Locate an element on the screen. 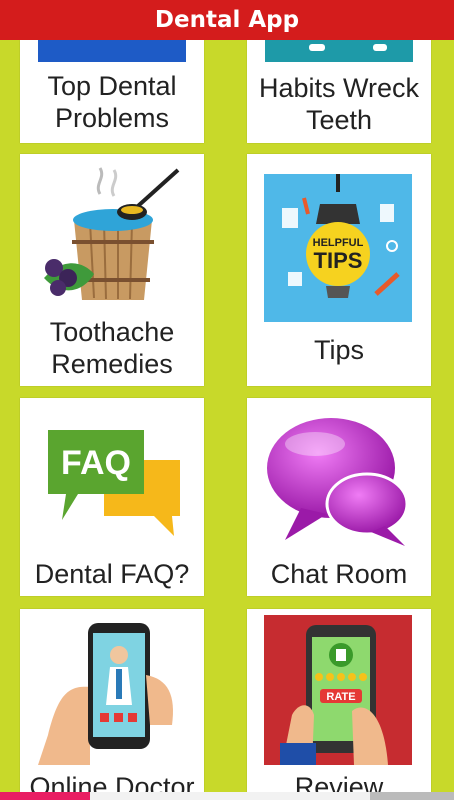 This screenshot has height=800, width=454. bottom-strip is located at coordinates (227, 796).